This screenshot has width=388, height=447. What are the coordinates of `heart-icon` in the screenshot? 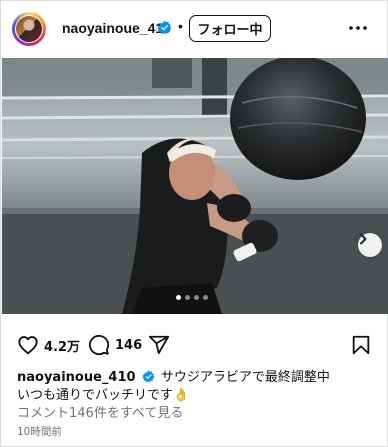 It's located at (28, 345).